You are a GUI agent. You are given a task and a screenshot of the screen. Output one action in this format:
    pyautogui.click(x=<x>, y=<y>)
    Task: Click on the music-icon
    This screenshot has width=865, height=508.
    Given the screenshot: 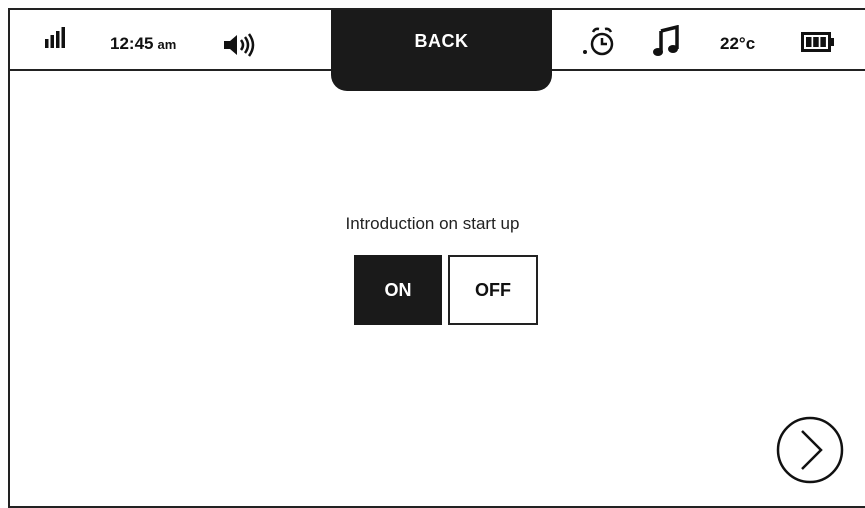 What is the action you would take?
    pyautogui.click(x=666, y=41)
    